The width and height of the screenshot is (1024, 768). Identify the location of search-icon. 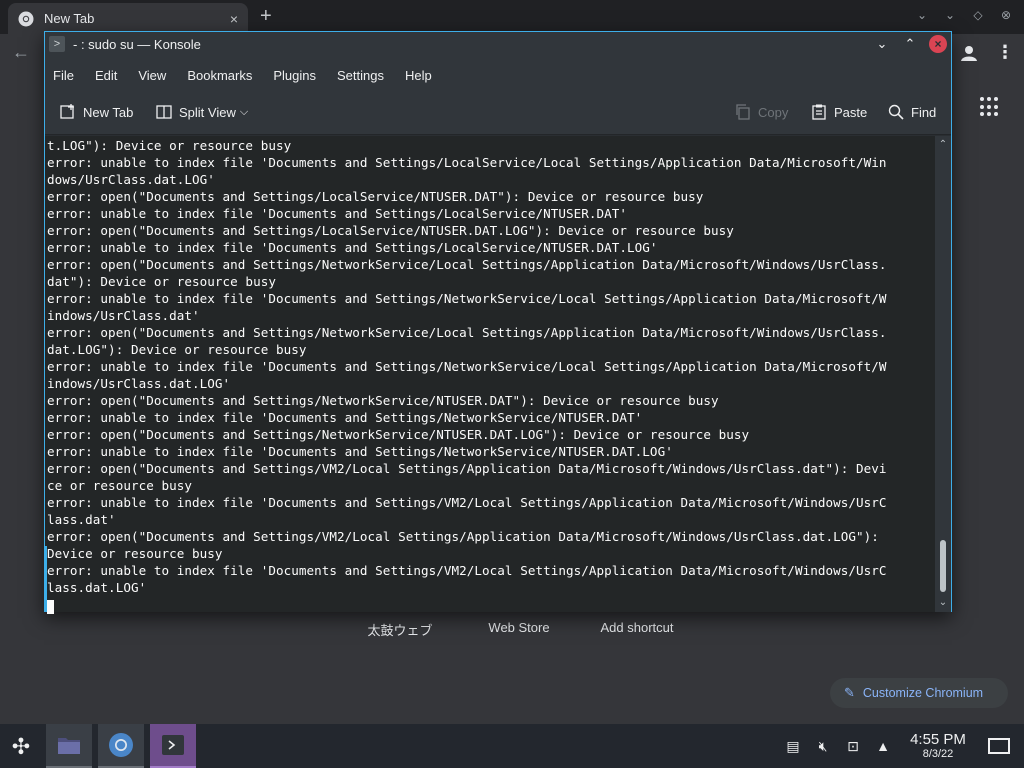
(896, 112).